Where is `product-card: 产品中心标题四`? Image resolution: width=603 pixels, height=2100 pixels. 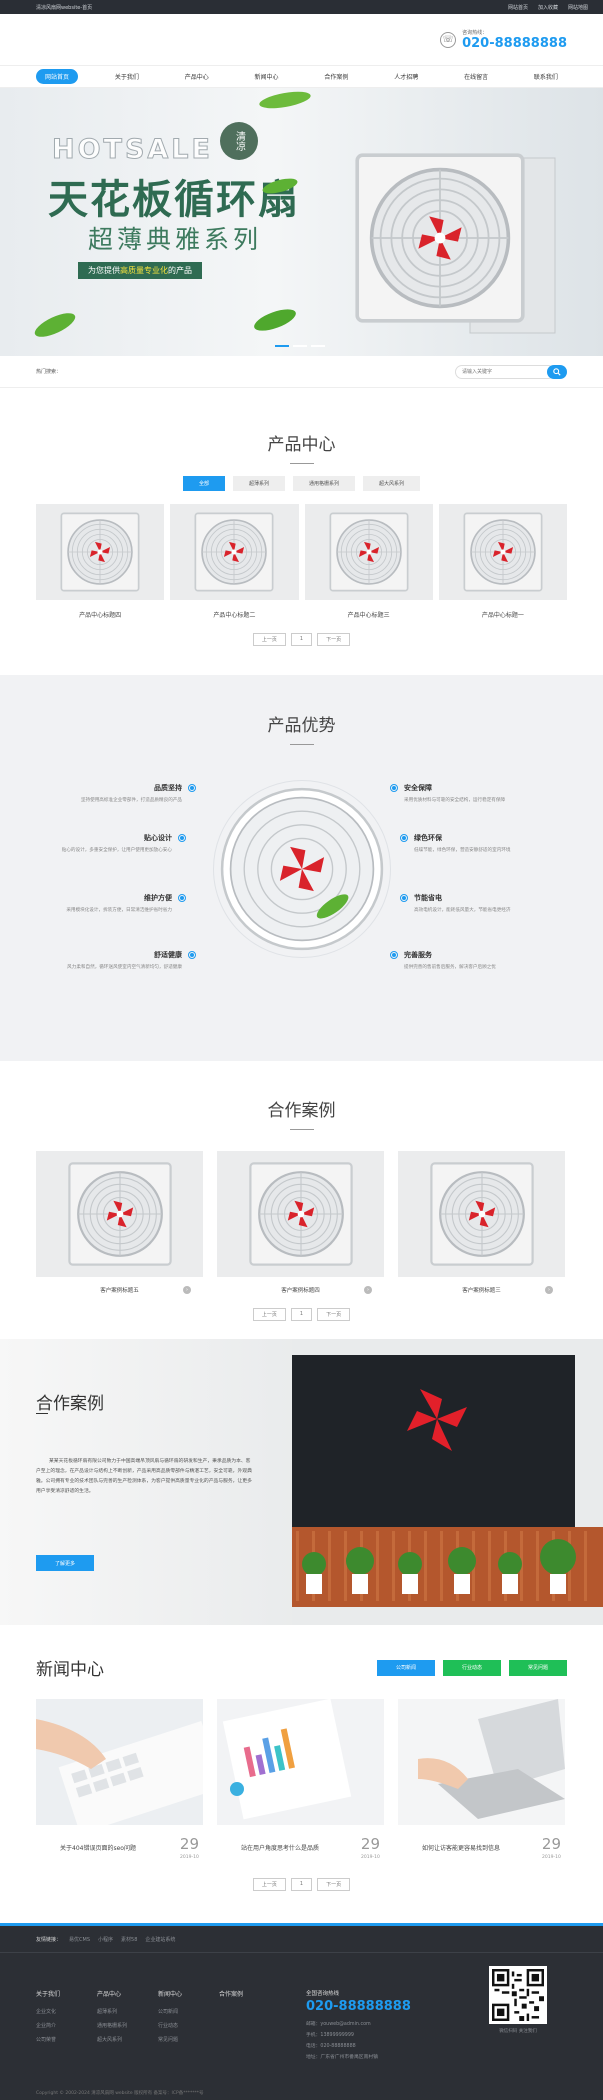 product-card: 产品中心标题四 is located at coordinates (100, 561).